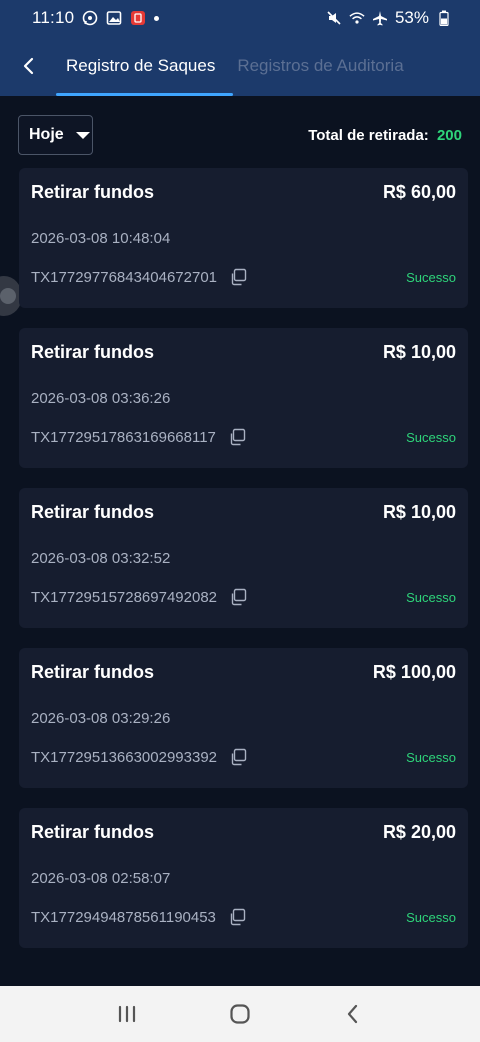 The width and height of the screenshot is (480, 1042). What do you see at coordinates (368, 135) in the screenshot?
I see `total-withdrawal-label: Total de retirada:` at bounding box center [368, 135].